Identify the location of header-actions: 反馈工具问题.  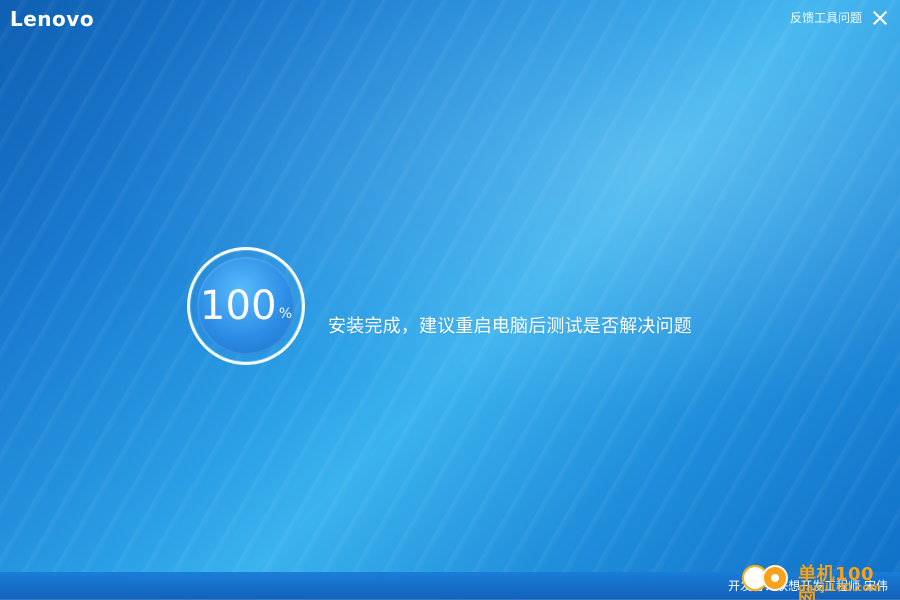
(839, 17).